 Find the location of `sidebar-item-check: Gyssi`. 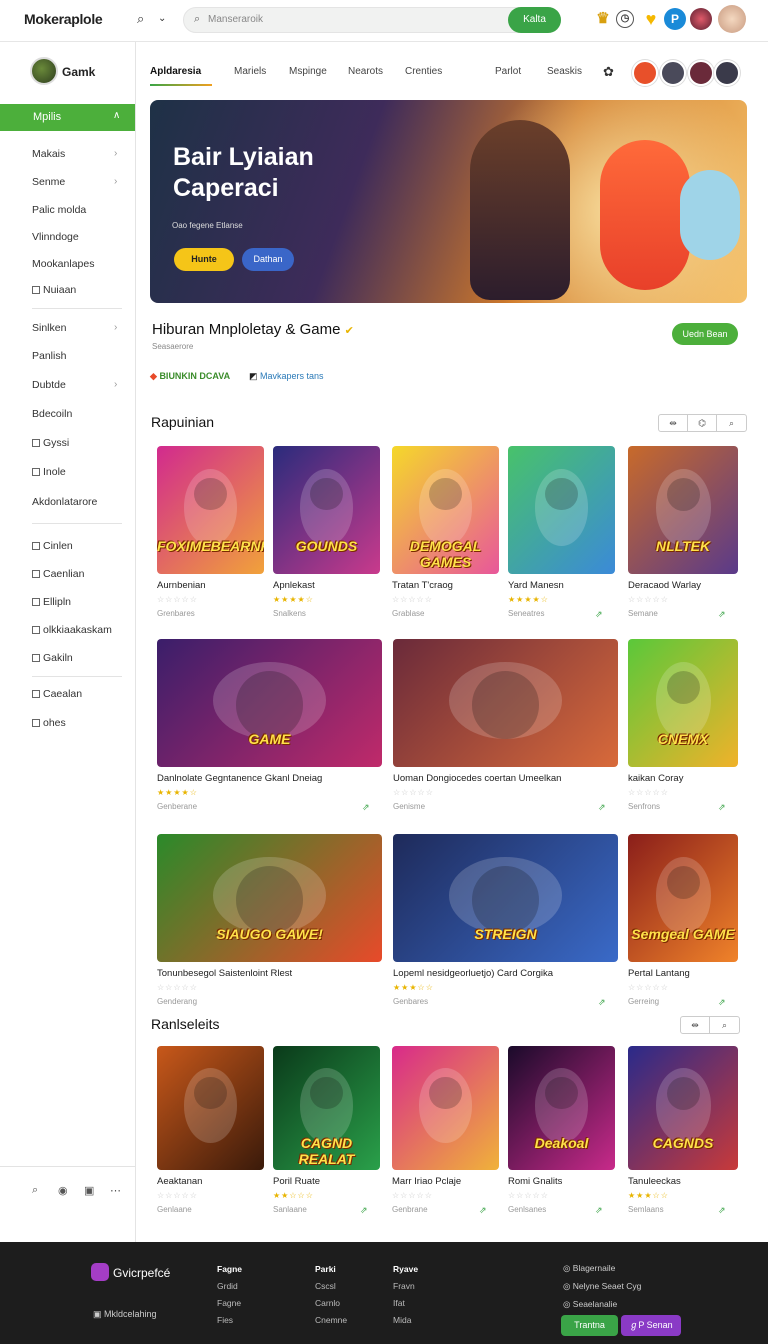

sidebar-item-check: Gyssi is located at coordinates (50, 443).